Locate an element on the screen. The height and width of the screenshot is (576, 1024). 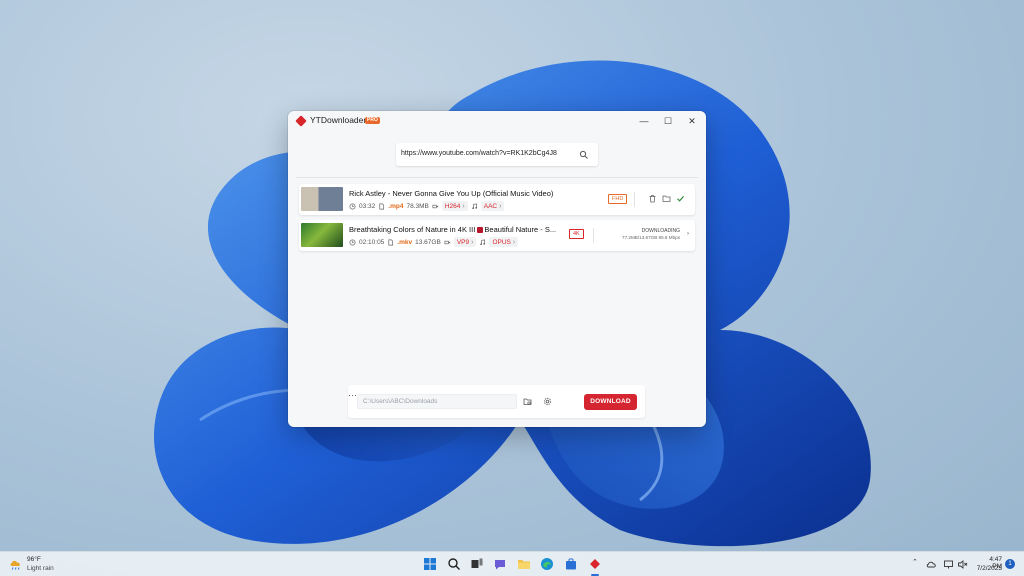
audio-codec-select: OPUS › is located at coordinates (504, 242).